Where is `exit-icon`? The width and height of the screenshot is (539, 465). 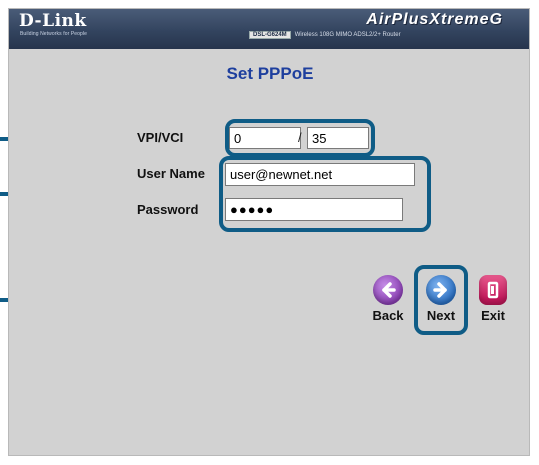
exit-icon is located at coordinates (493, 290).